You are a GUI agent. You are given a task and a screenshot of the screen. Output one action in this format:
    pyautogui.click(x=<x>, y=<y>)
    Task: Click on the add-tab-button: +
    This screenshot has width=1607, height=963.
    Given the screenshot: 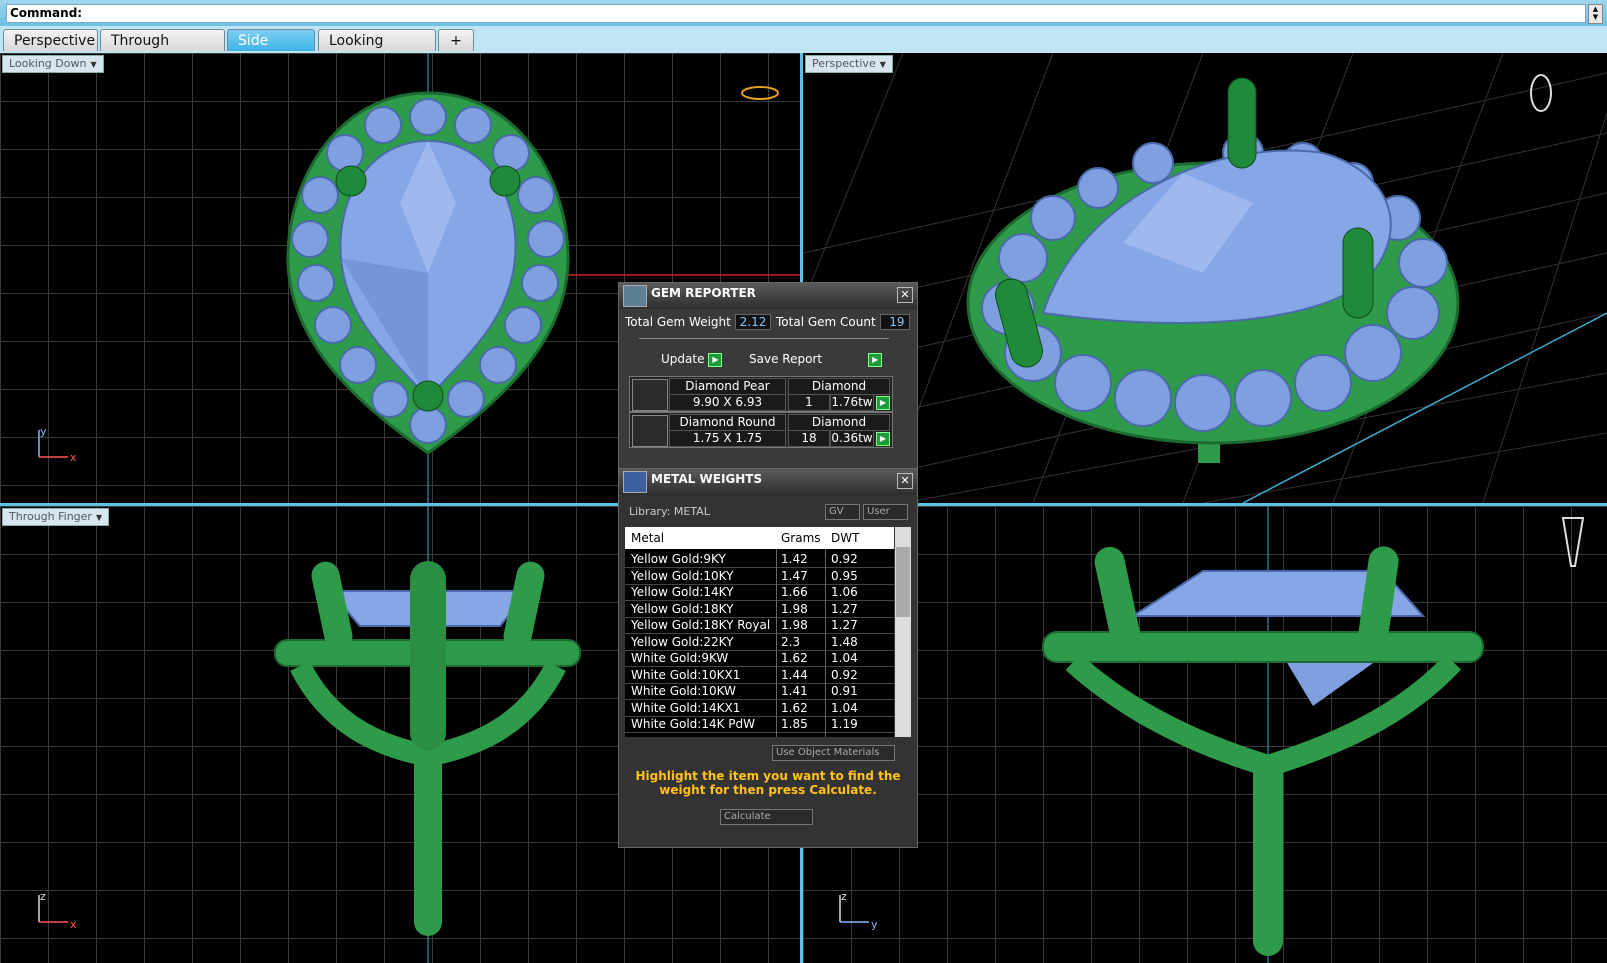 What is the action you would take?
    pyautogui.click(x=456, y=40)
    